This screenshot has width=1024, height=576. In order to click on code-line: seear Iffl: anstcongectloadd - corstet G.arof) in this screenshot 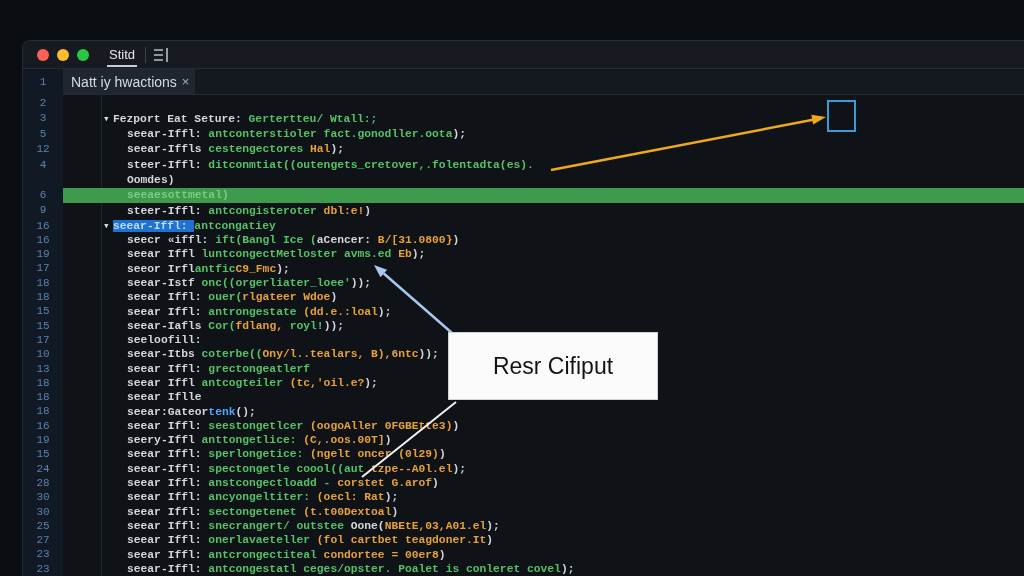, I will do `click(283, 483)`.